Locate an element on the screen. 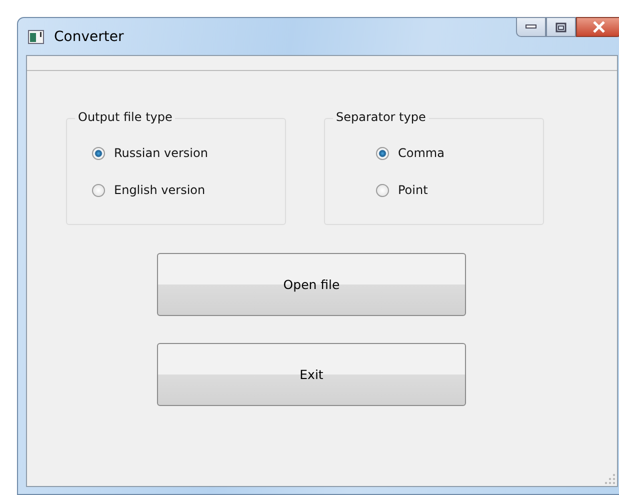  radio-option: English version is located at coordinates (188, 190).